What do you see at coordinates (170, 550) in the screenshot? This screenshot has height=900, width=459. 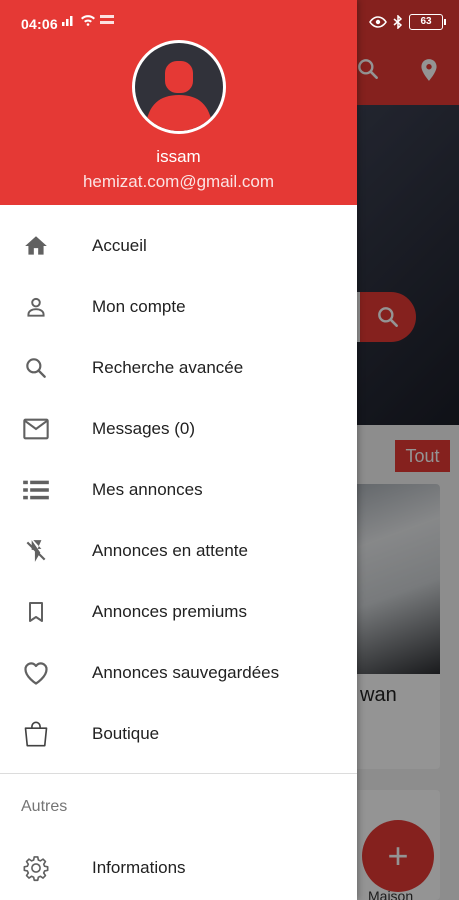 I see `menu-item-label: Annonces en attente` at bounding box center [170, 550].